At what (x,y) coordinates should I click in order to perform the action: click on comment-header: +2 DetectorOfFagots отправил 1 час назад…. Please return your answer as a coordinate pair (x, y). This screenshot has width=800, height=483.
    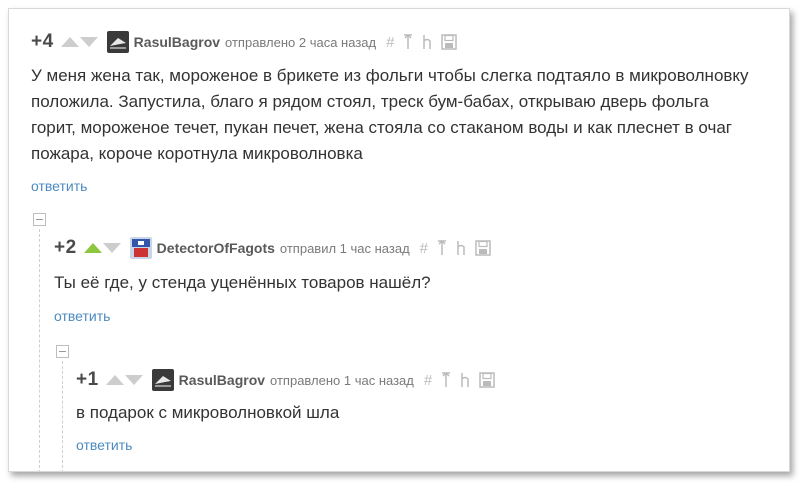
    Looking at the image, I should click on (404, 248).